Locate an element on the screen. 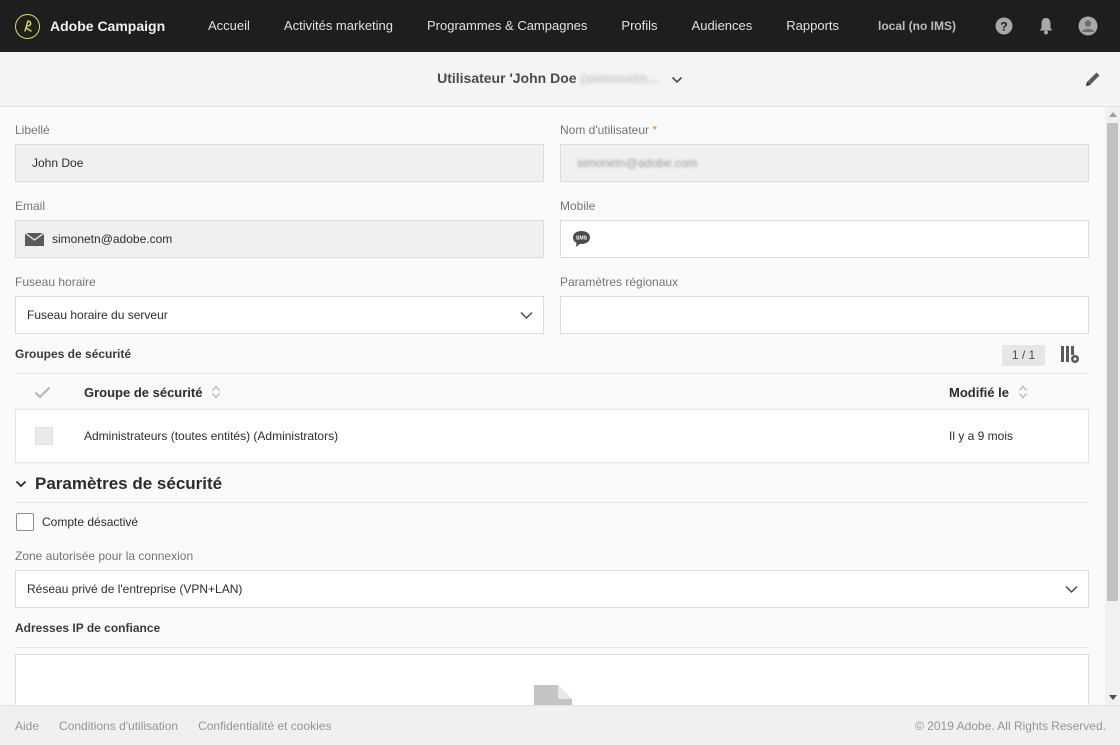 The height and width of the screenshot is (745, 1120). account-disabled: Compte désactivé is located at coordinates (77, 522).